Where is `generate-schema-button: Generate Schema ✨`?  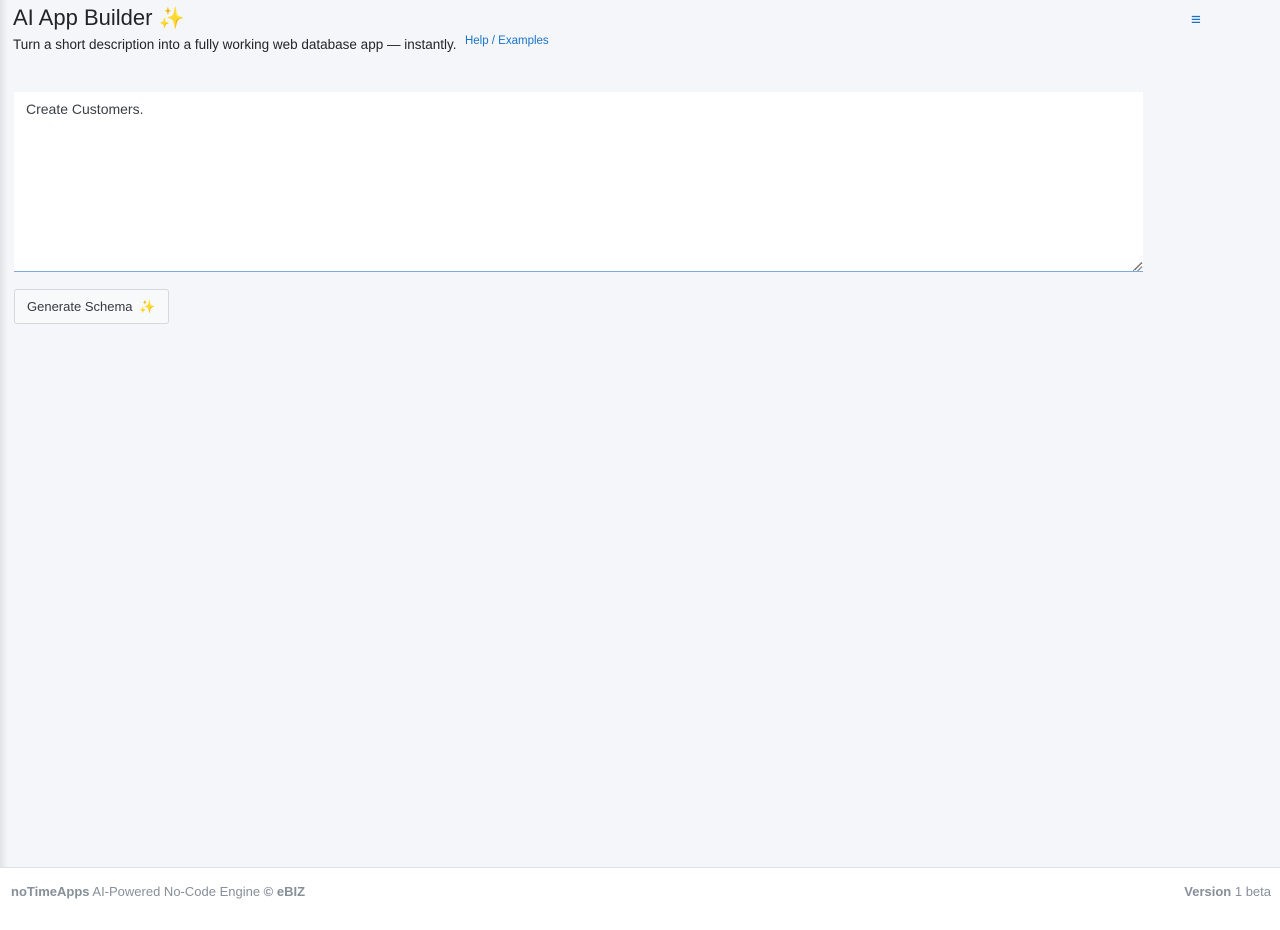
generate-schema-button: Generate Schema ✨ is located at coordinates (92, 306).